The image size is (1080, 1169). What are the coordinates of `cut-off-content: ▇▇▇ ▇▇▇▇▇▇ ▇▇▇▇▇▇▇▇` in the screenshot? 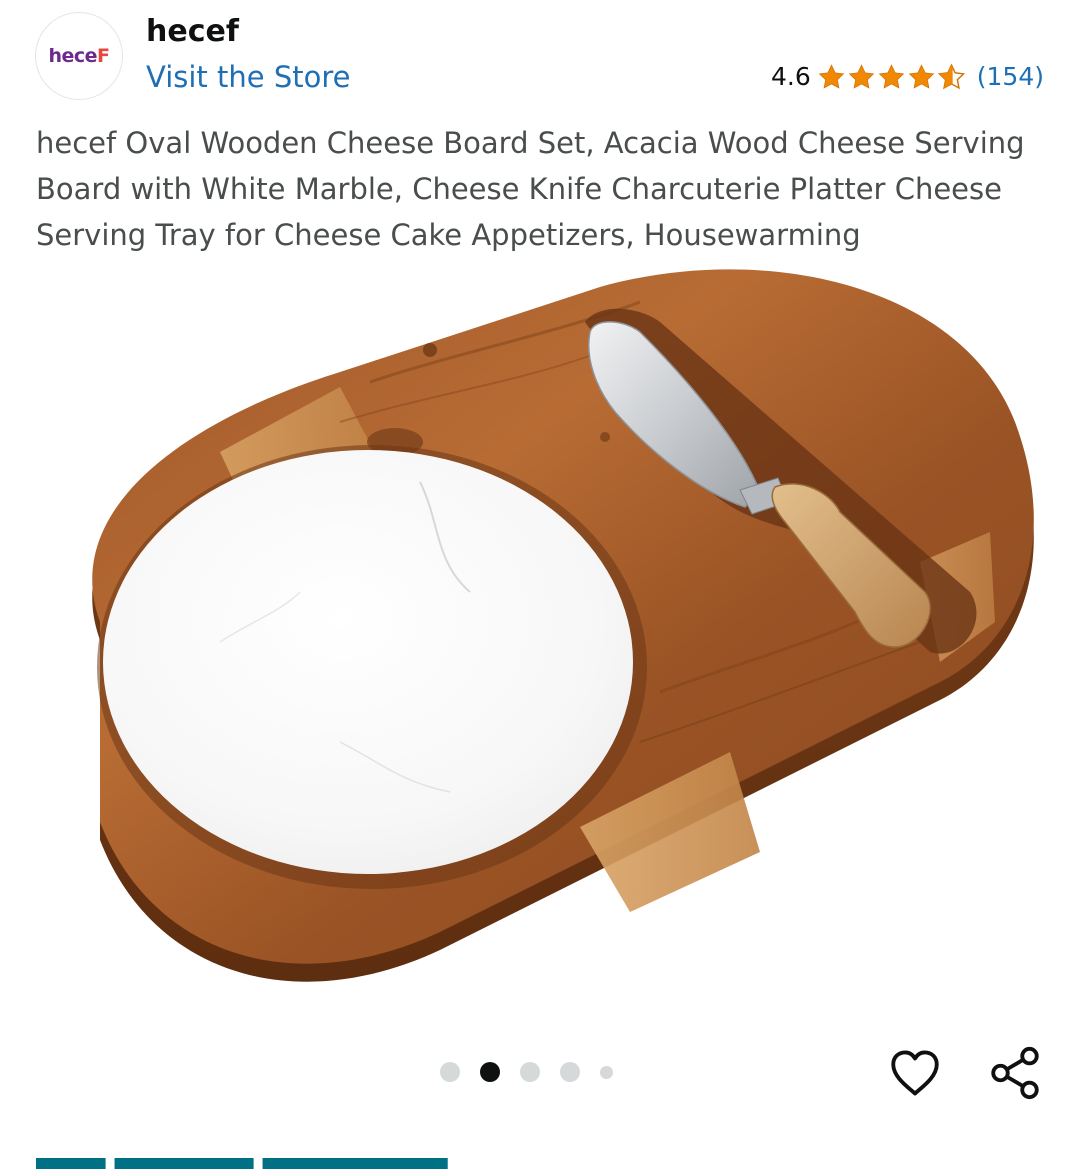 It's located at (256, 1163).